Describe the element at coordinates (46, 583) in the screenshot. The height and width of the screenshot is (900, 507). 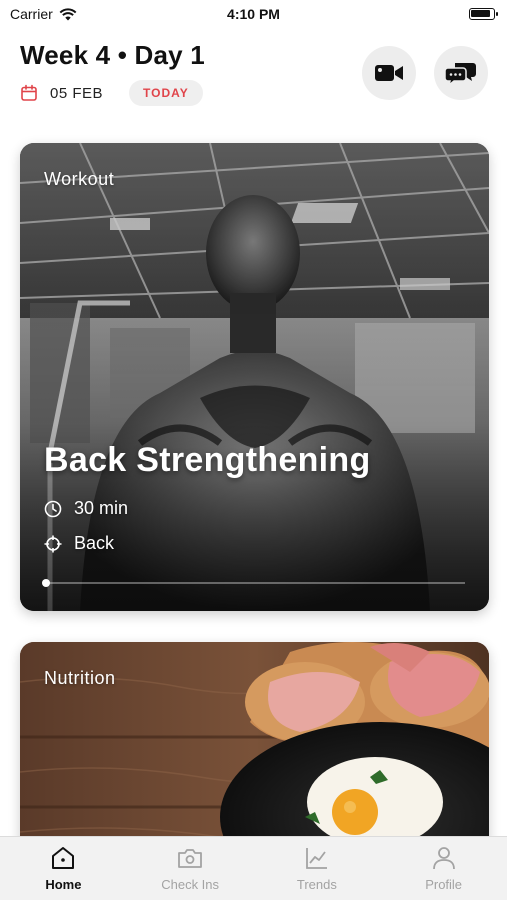
I see `workout-progress-indicator` at that location.